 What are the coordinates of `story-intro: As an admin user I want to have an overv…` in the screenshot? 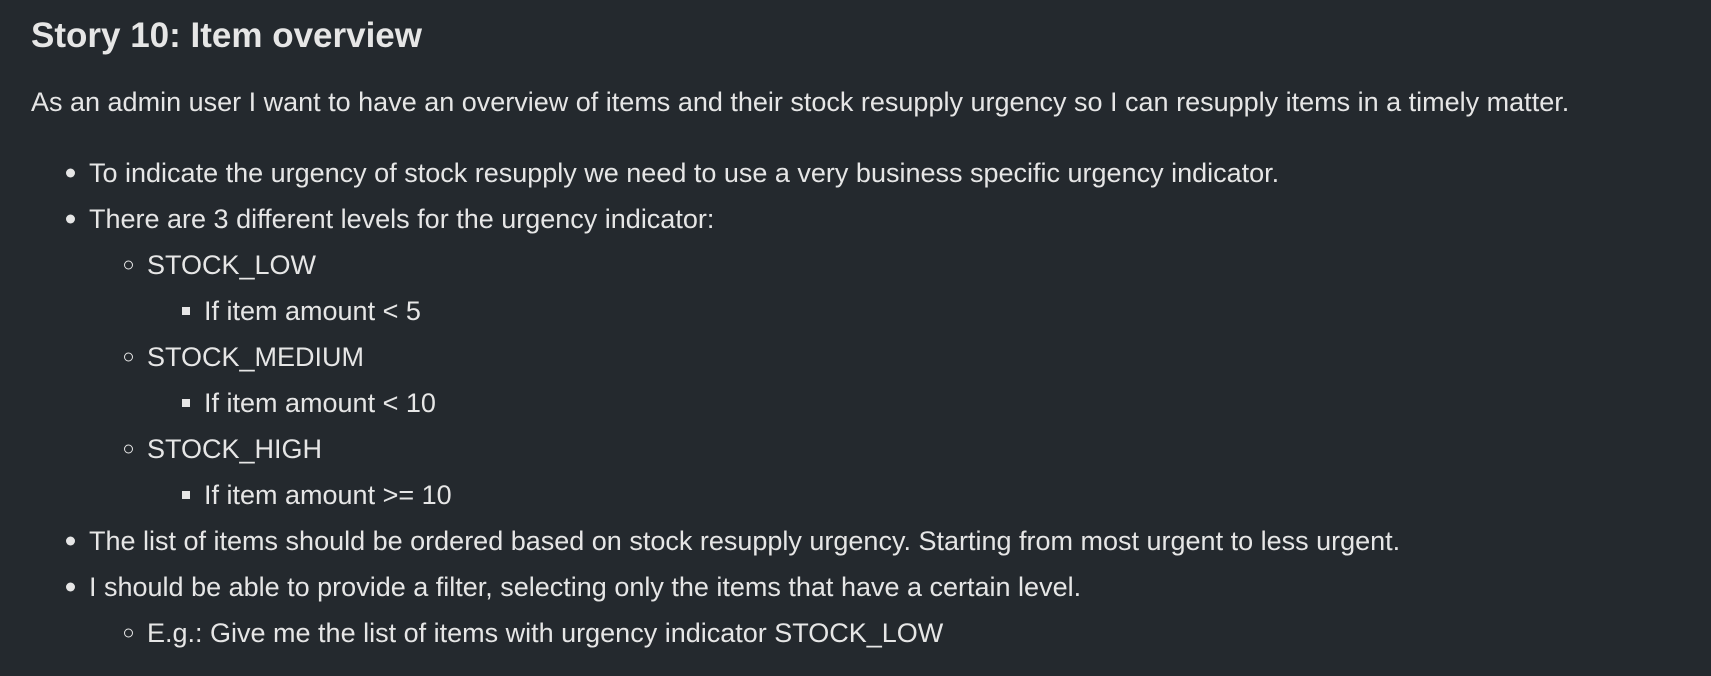 It's located at (800, 102).